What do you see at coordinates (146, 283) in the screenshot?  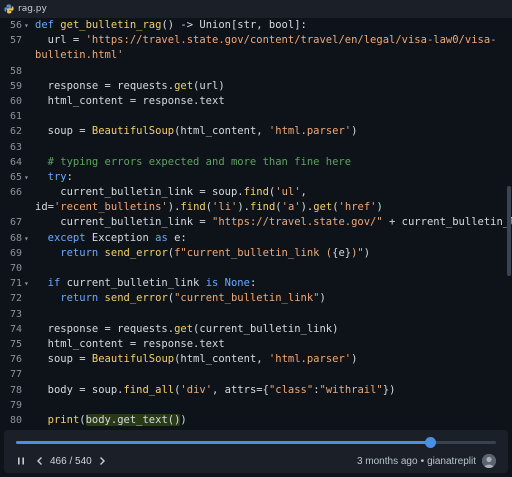 I see `line-text: if current_bulletin_link is None:` at bounding box center [146, 283].